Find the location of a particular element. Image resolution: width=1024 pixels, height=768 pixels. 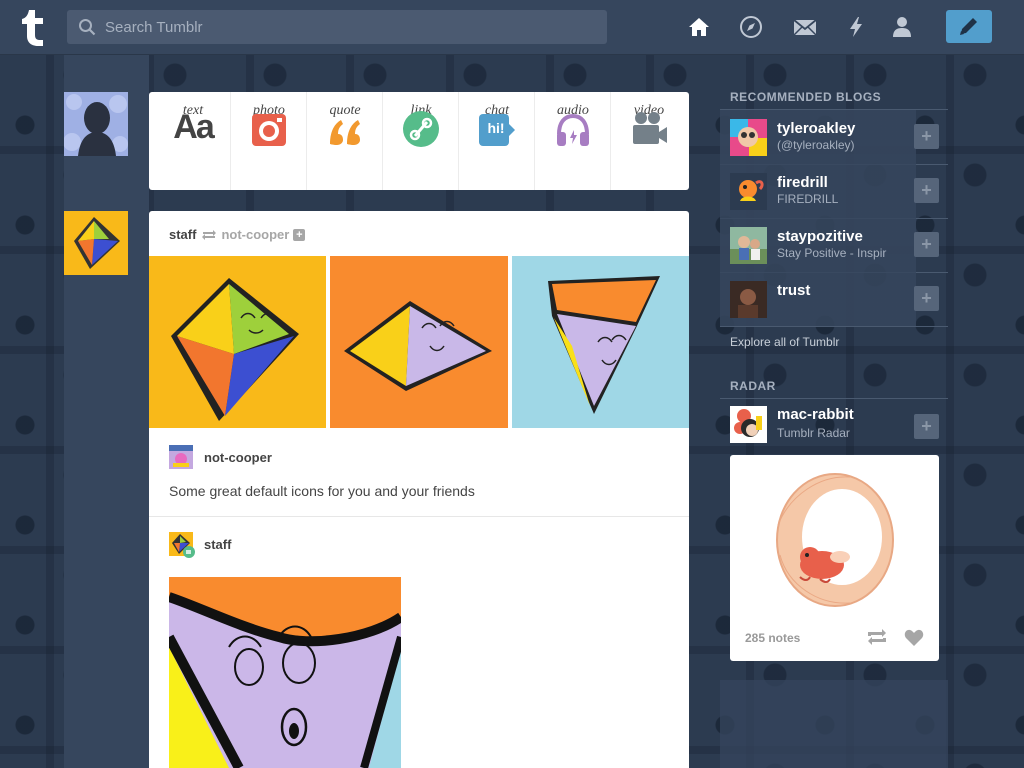

post-image-closeup is located at coordinates (285, 672).